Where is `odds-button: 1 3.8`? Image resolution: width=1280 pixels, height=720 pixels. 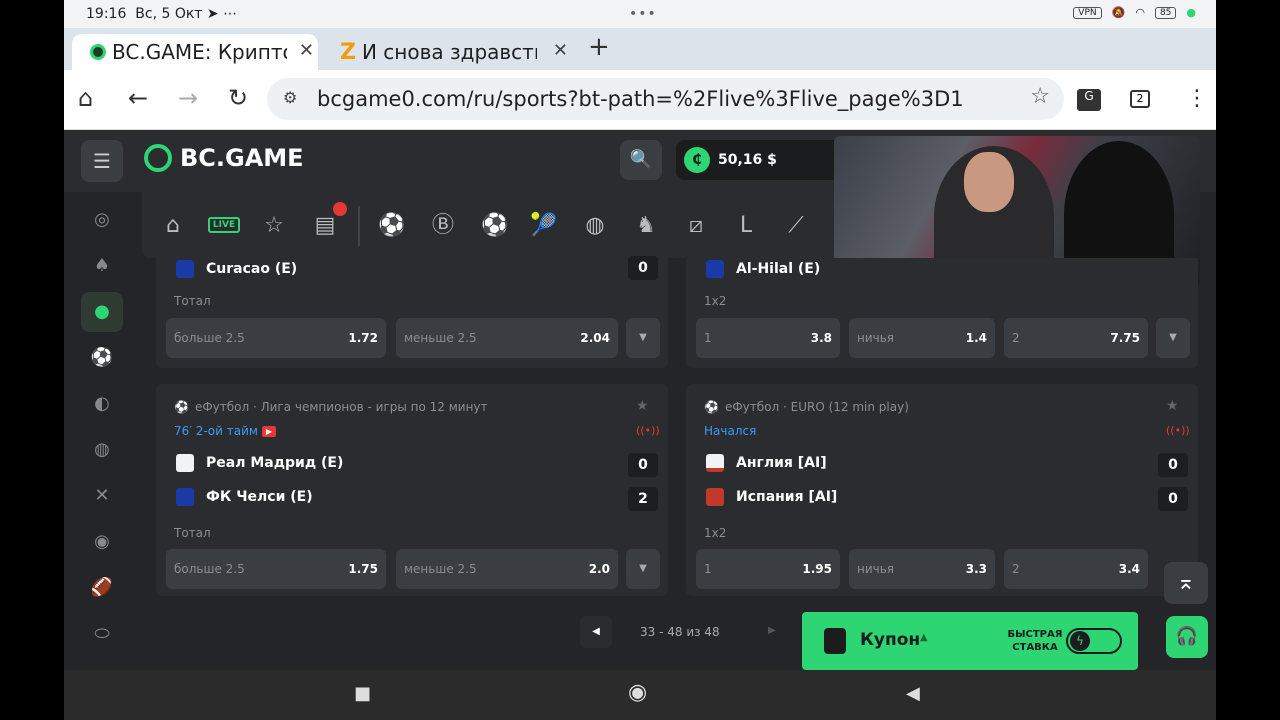 odds-button: 1 3.8 is located at coordinates (768, 338).